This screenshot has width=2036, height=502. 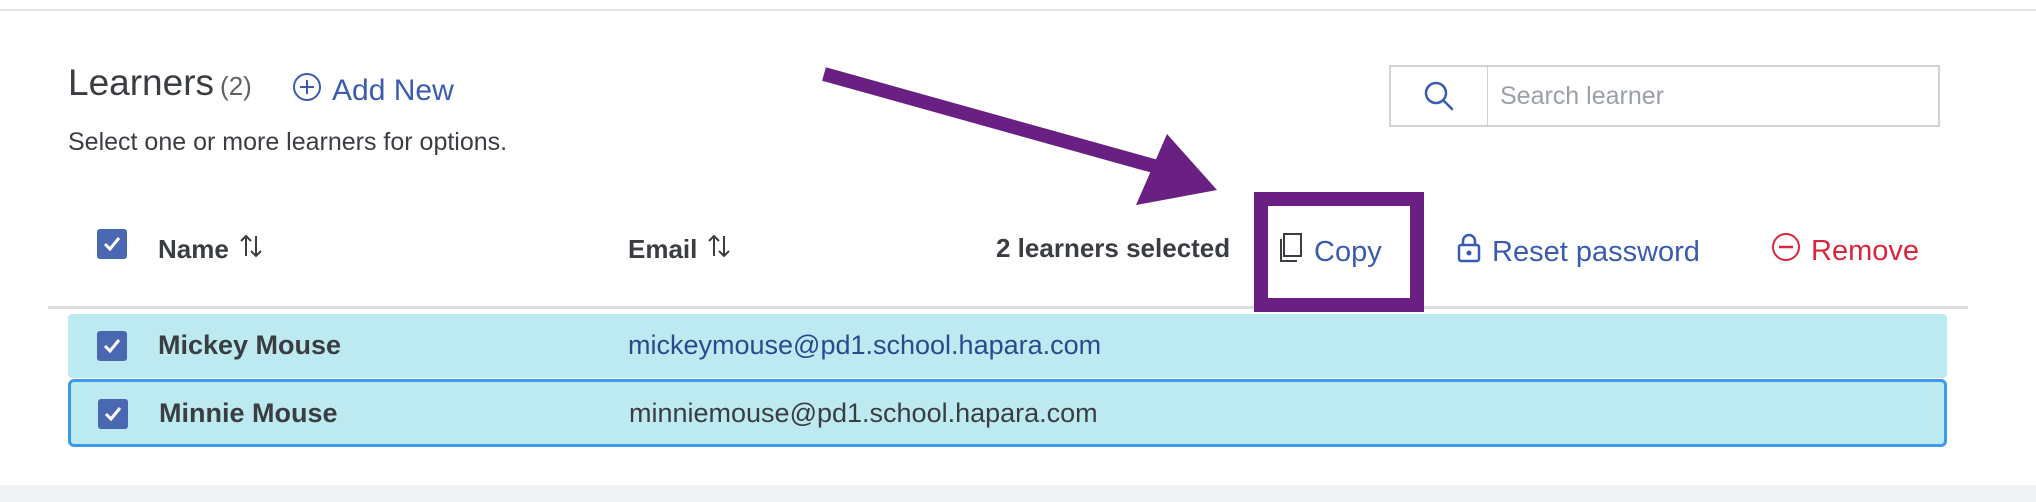 What do you see at coordinates (1339, 252) in the screenshot?
I see `annotation-highlight-box` at bounding box center [1339, 252].